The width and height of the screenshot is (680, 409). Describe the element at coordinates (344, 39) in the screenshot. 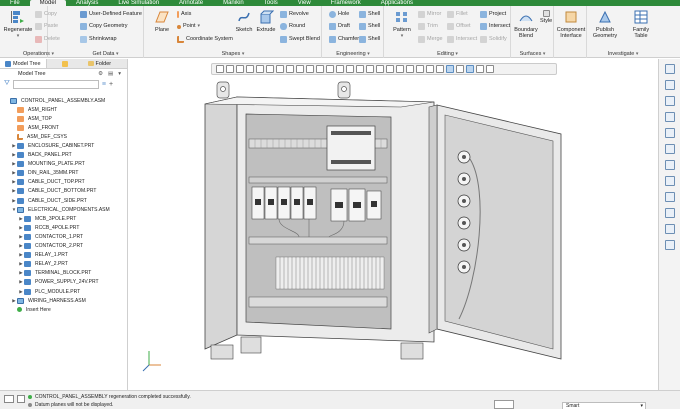

I see `chamfer-button: Chamfer` at that location.